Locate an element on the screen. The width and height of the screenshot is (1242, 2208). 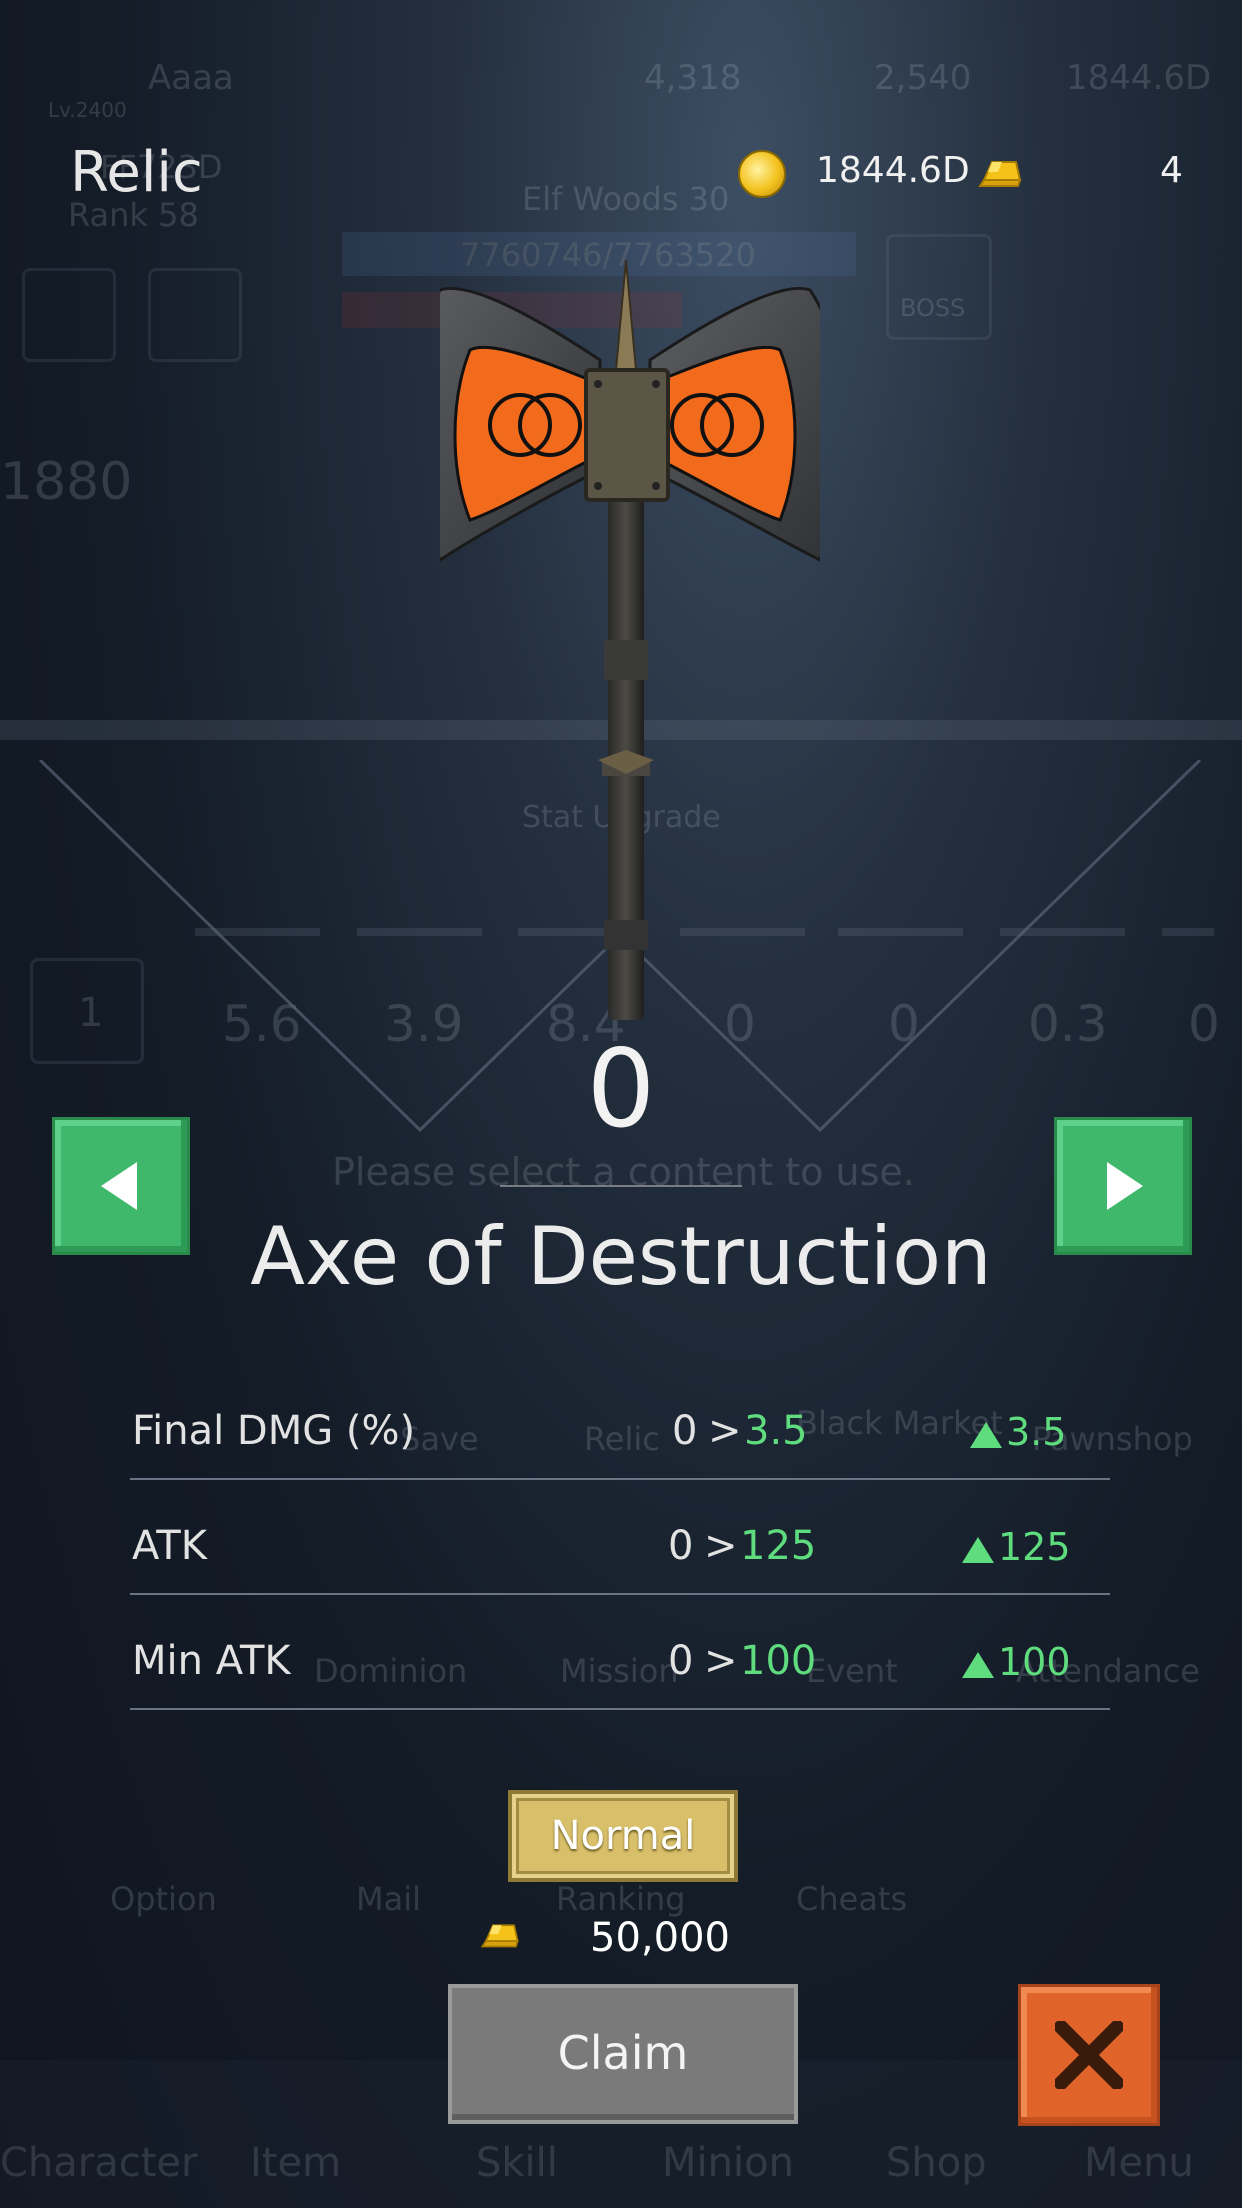
gold-amount: 1844.6D is located at coordinates (893, 170).